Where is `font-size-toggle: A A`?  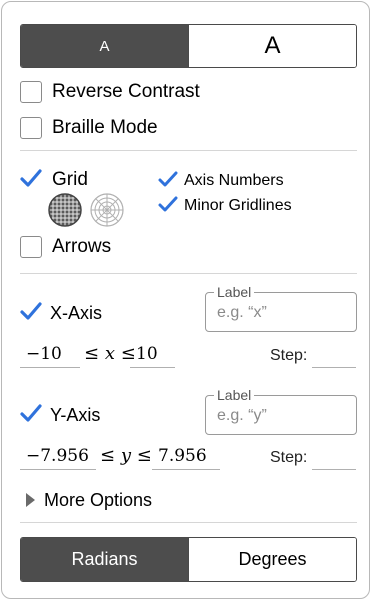 font-size-toggle: A A is located at coordinates (188, 46).